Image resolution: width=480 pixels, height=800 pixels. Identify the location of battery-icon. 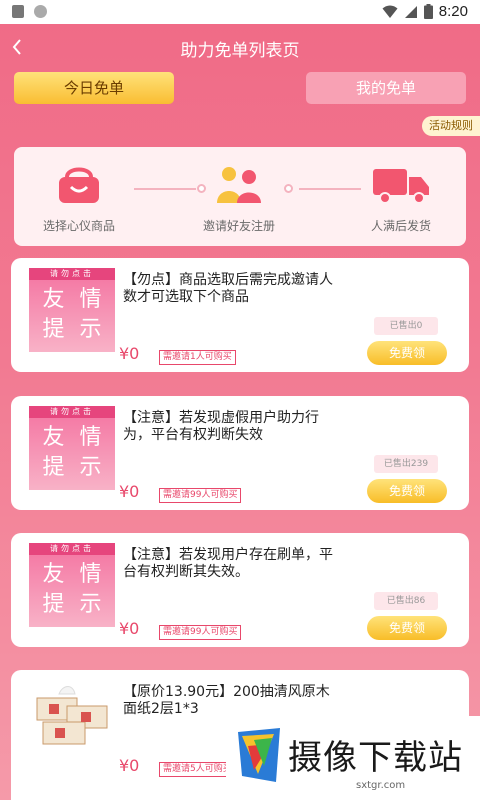
(428, 11).